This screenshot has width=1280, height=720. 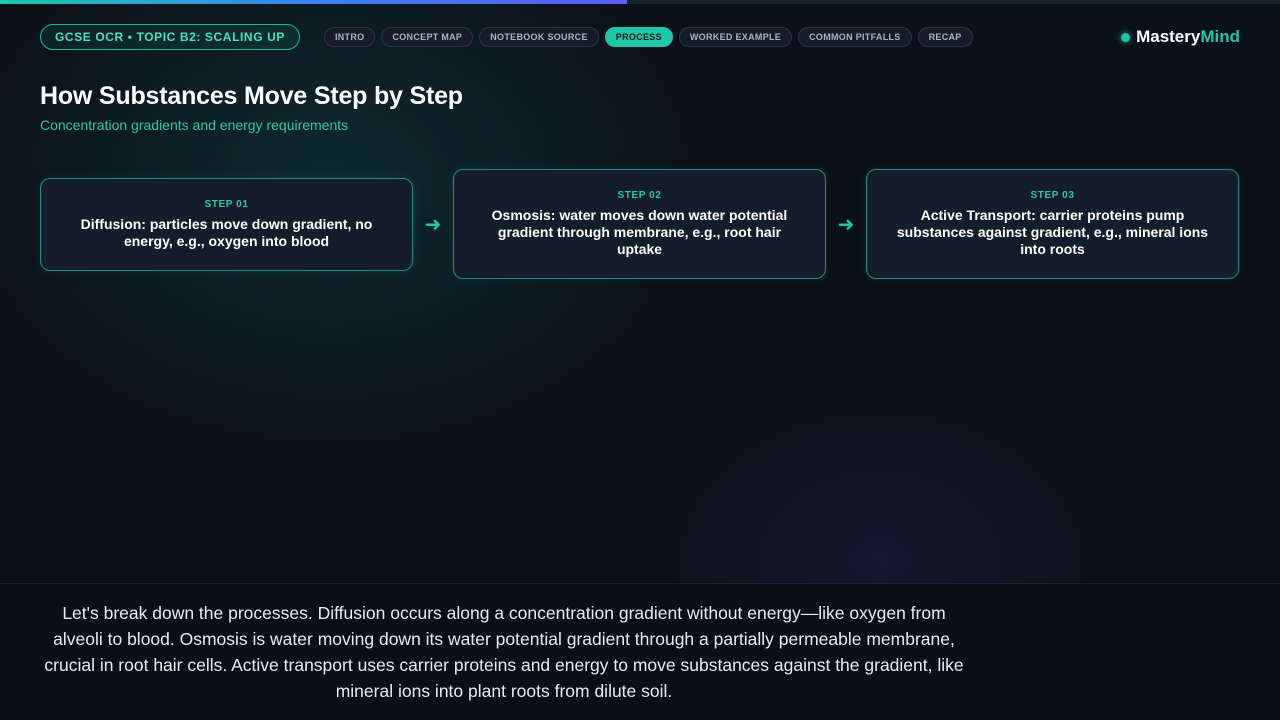 I want to click on brand-logo: Mastery Mind, so click(x=1180, y=37).